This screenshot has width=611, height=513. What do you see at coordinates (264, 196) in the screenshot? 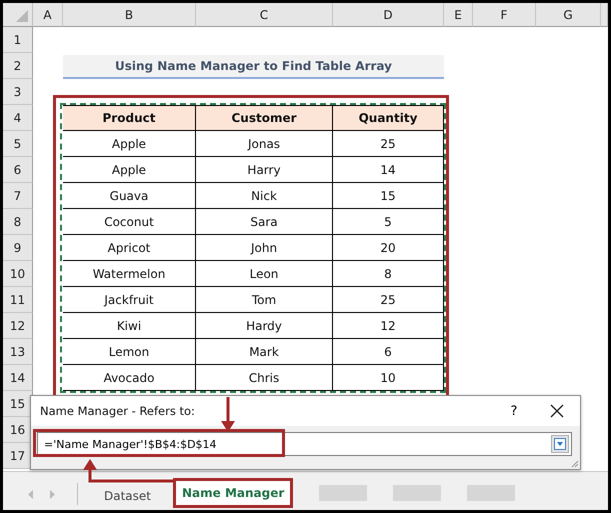
I see `table-cell: Nick` at bounding box center [264, 196].